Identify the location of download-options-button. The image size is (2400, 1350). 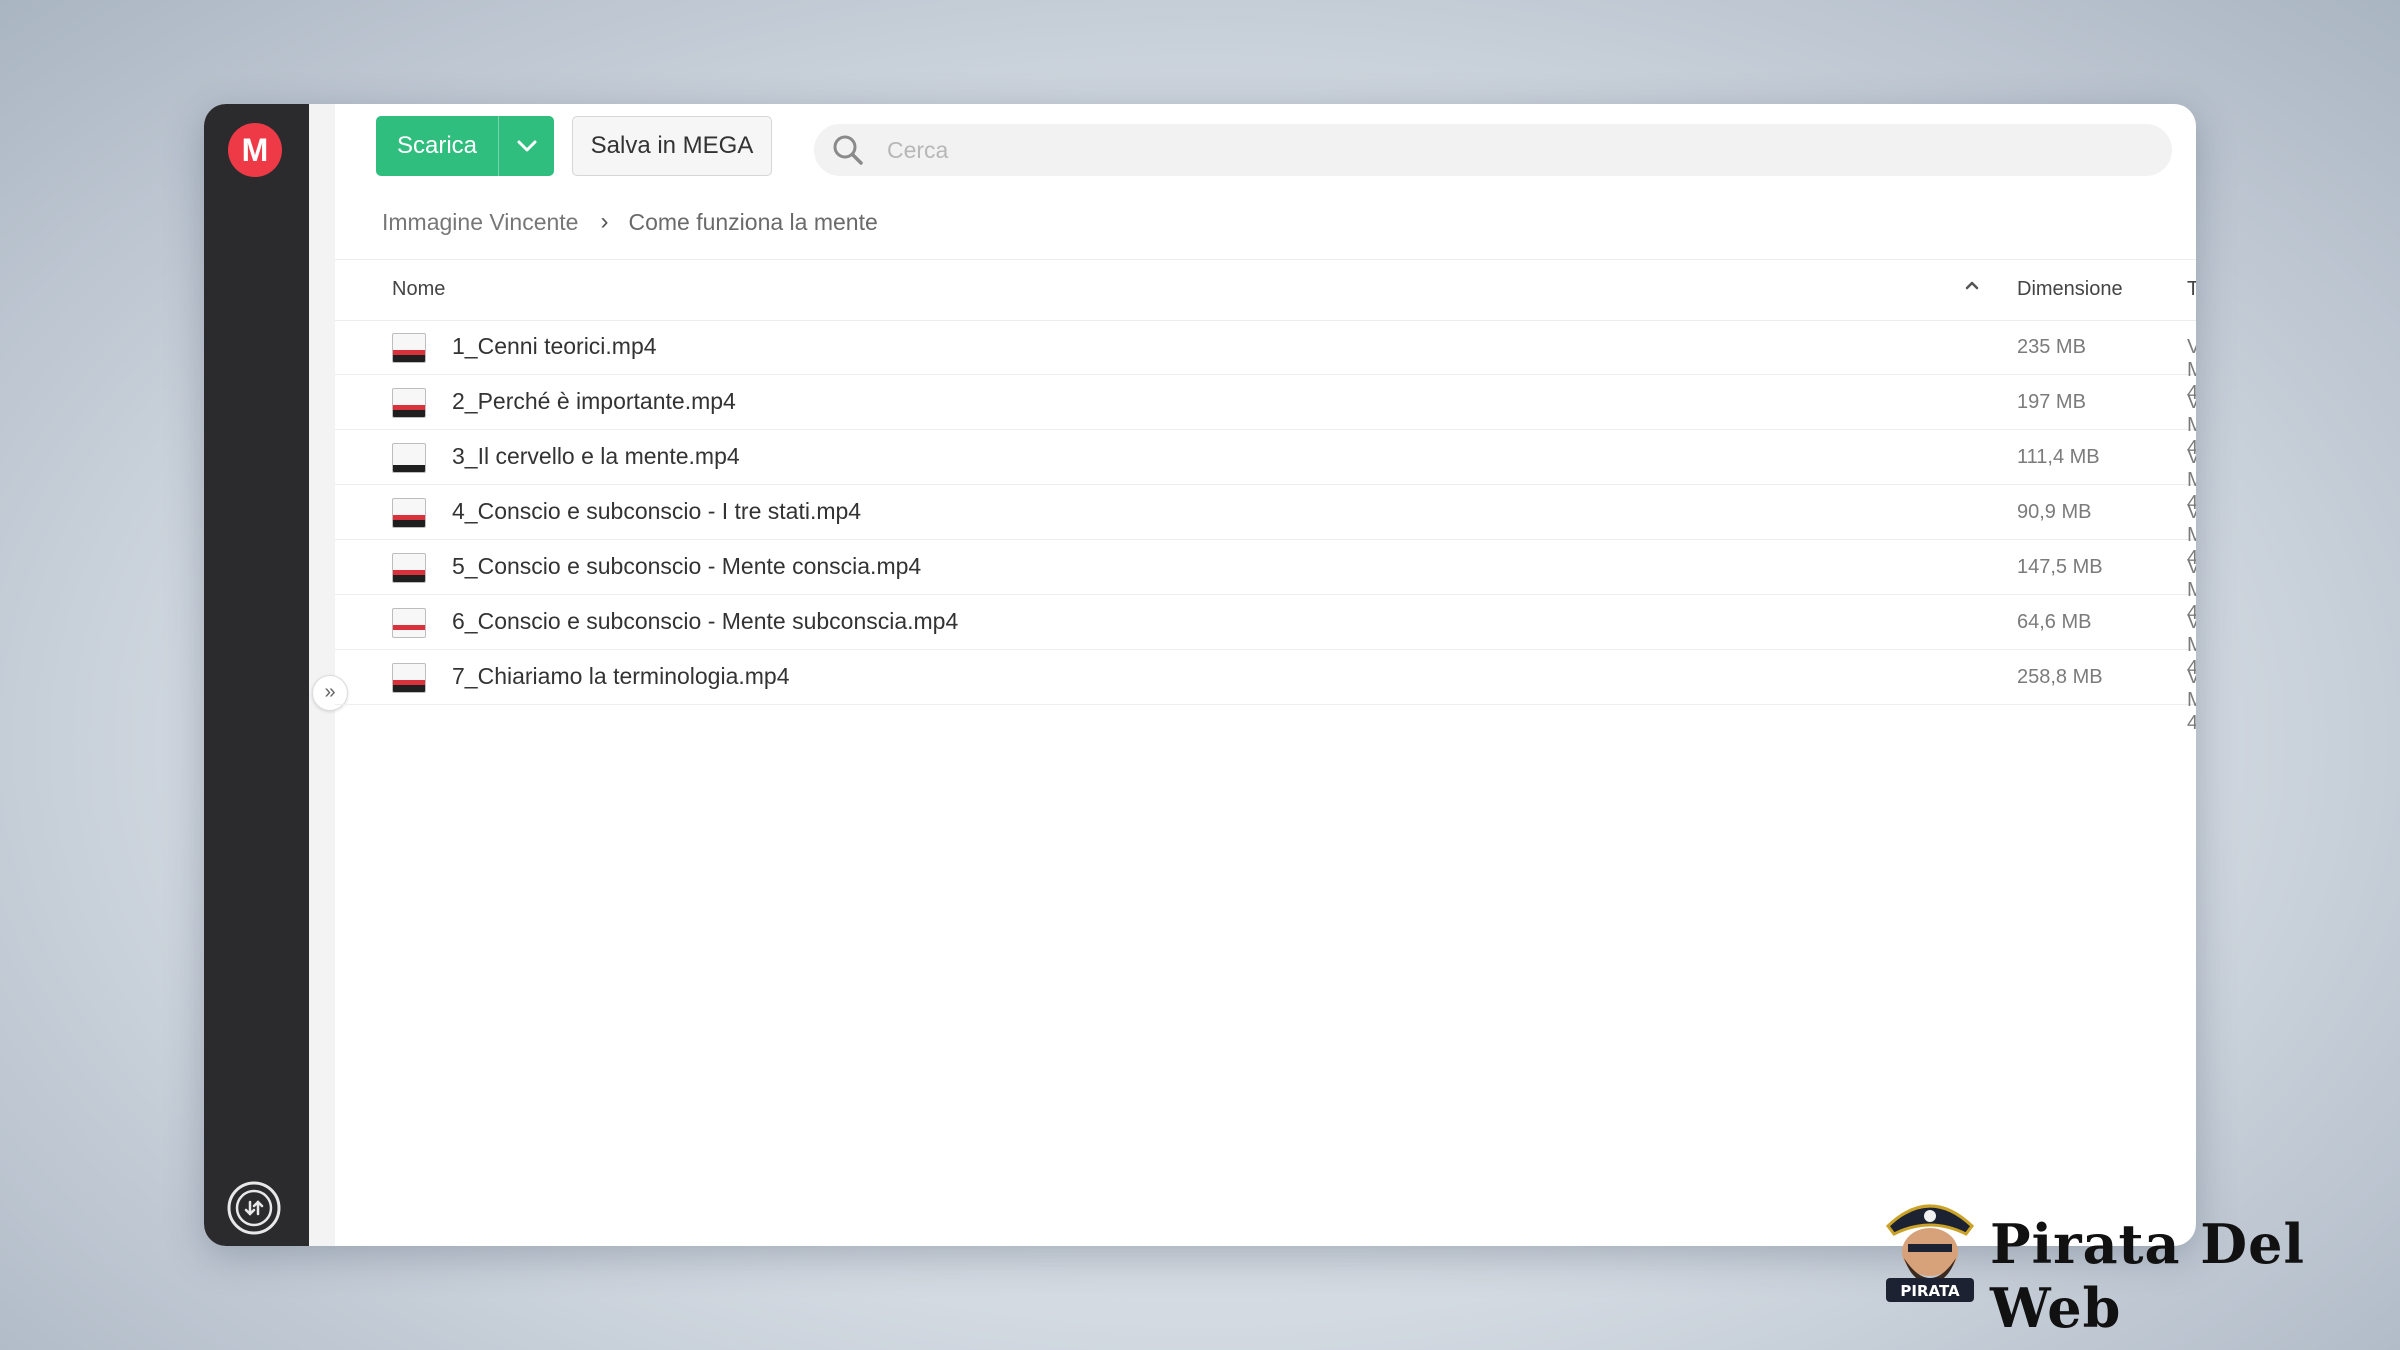
(526, 146).